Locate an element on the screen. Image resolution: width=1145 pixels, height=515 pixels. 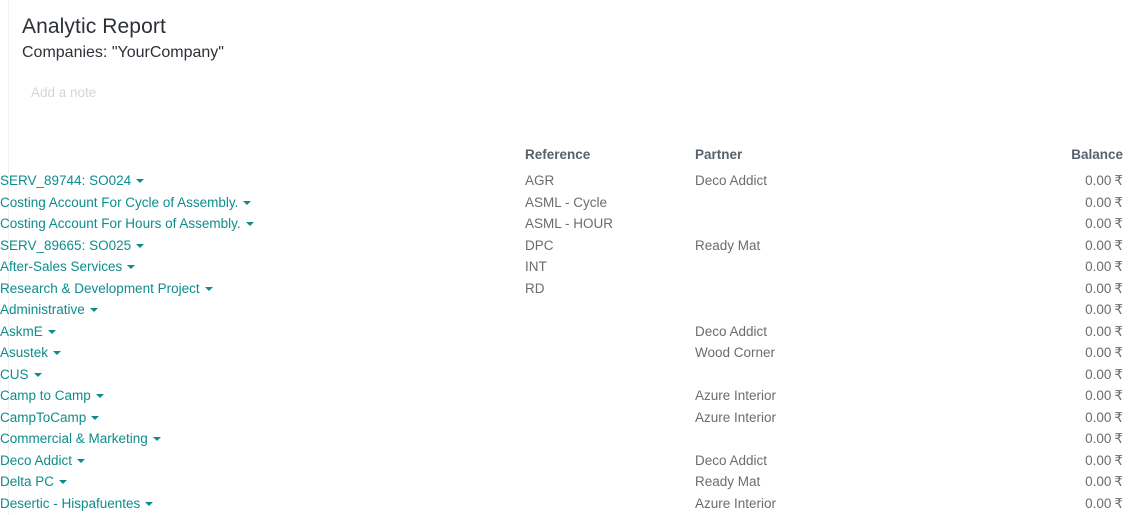
account-link: Asustek is located at coordinates (24, 352).